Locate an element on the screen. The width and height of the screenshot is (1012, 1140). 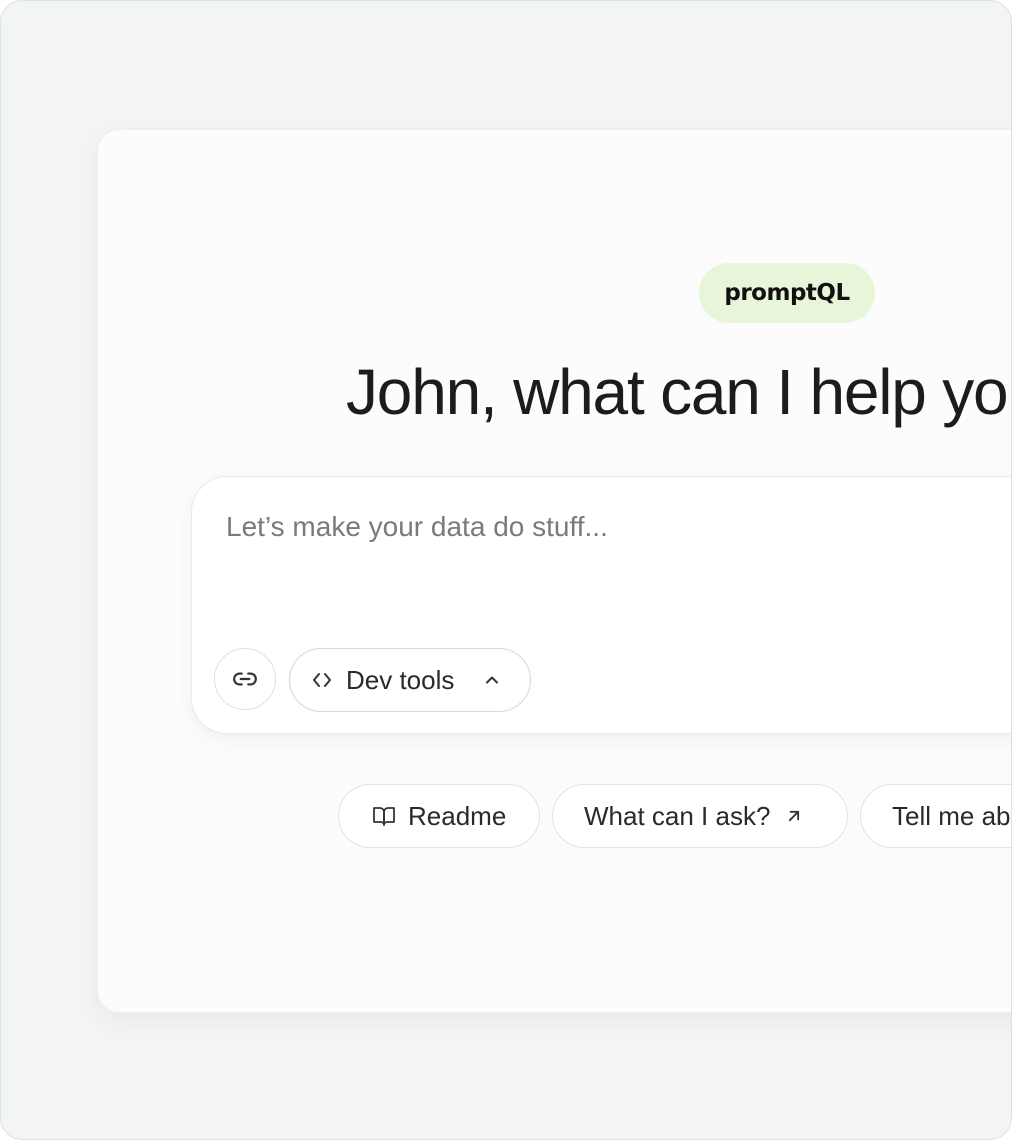
suggestion-label: Readme is located at coordinates (457, 815).